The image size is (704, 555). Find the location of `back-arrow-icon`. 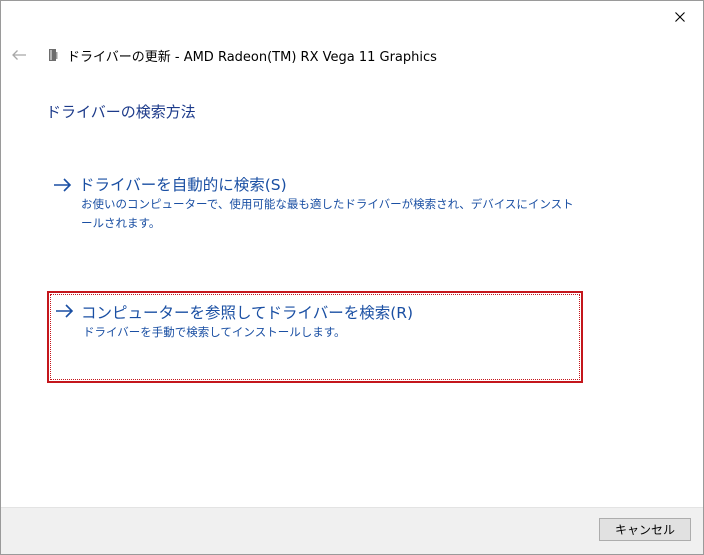

back-arrow-icon is located at coordinates (19, 55).